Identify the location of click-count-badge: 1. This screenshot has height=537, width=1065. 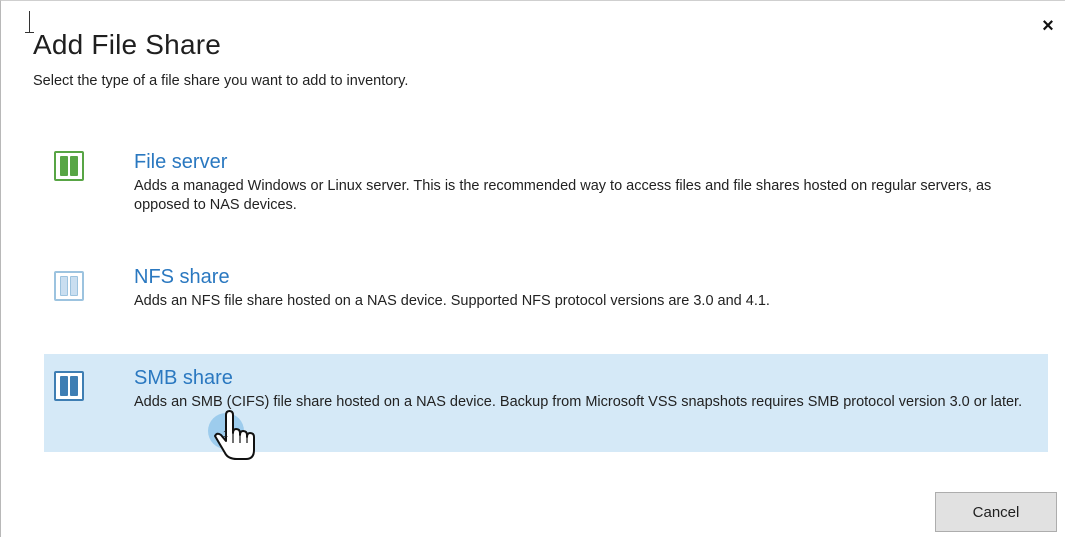
(226, 434).